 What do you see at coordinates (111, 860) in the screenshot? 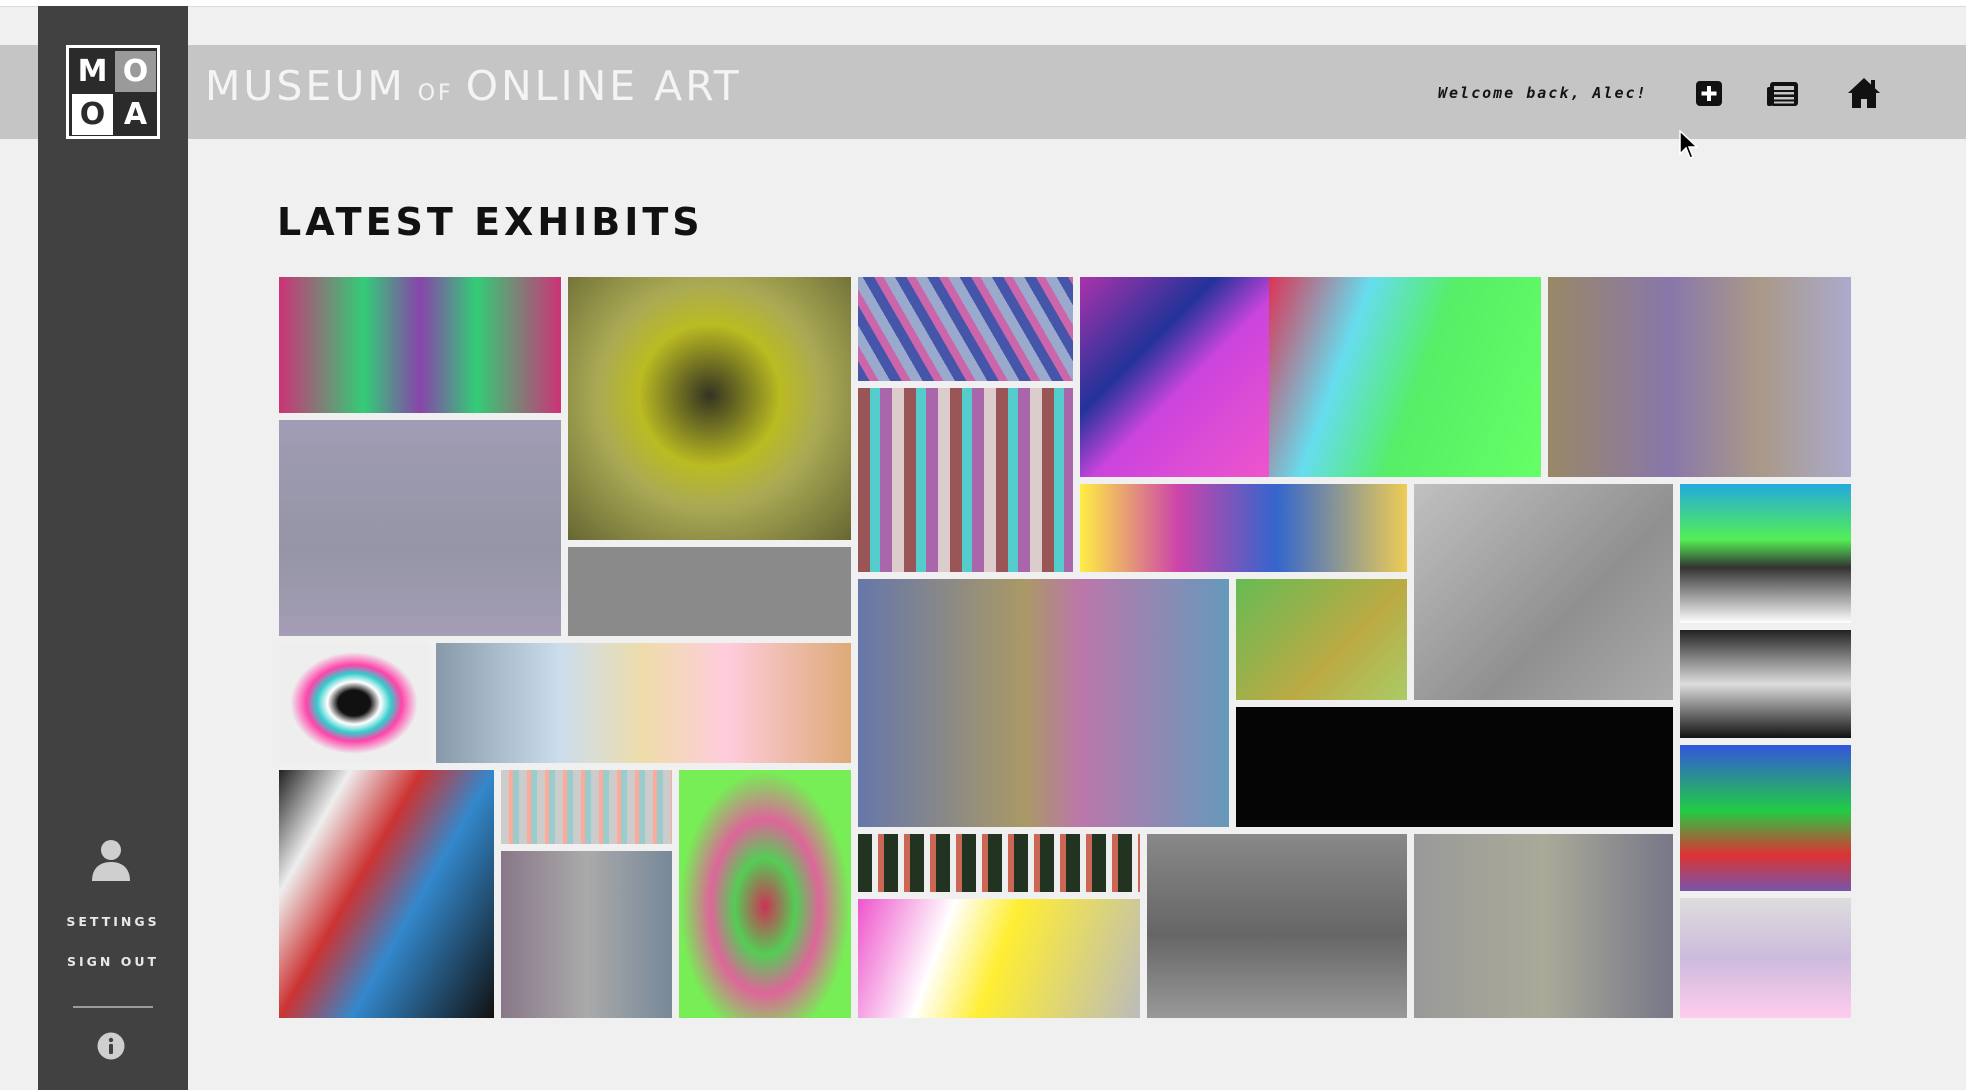
I see `user-icon` at bounding box center [111, 860].